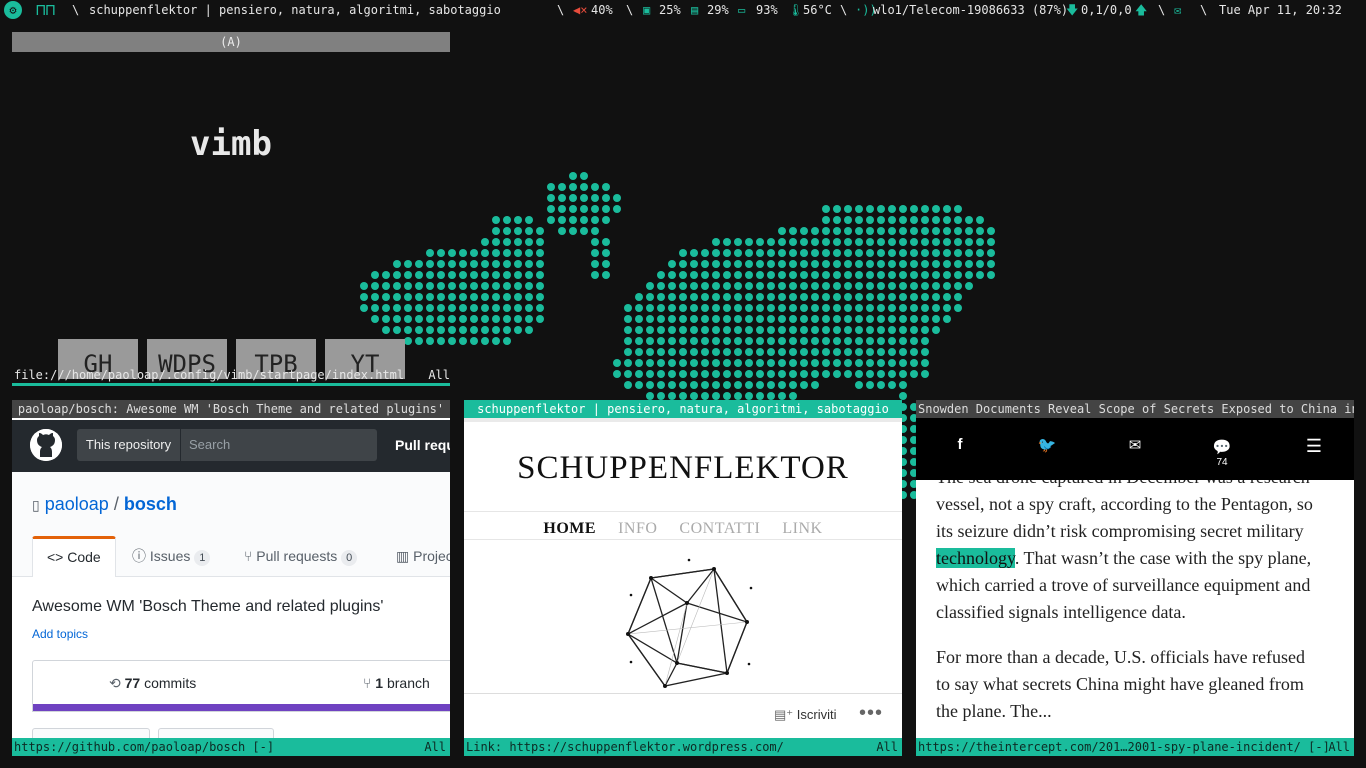 The height and width of the screenshot is (768, 1366). Describe the element at coordinates (960, 444) in the screenshot. I see `facebook-icon: f` at that location.